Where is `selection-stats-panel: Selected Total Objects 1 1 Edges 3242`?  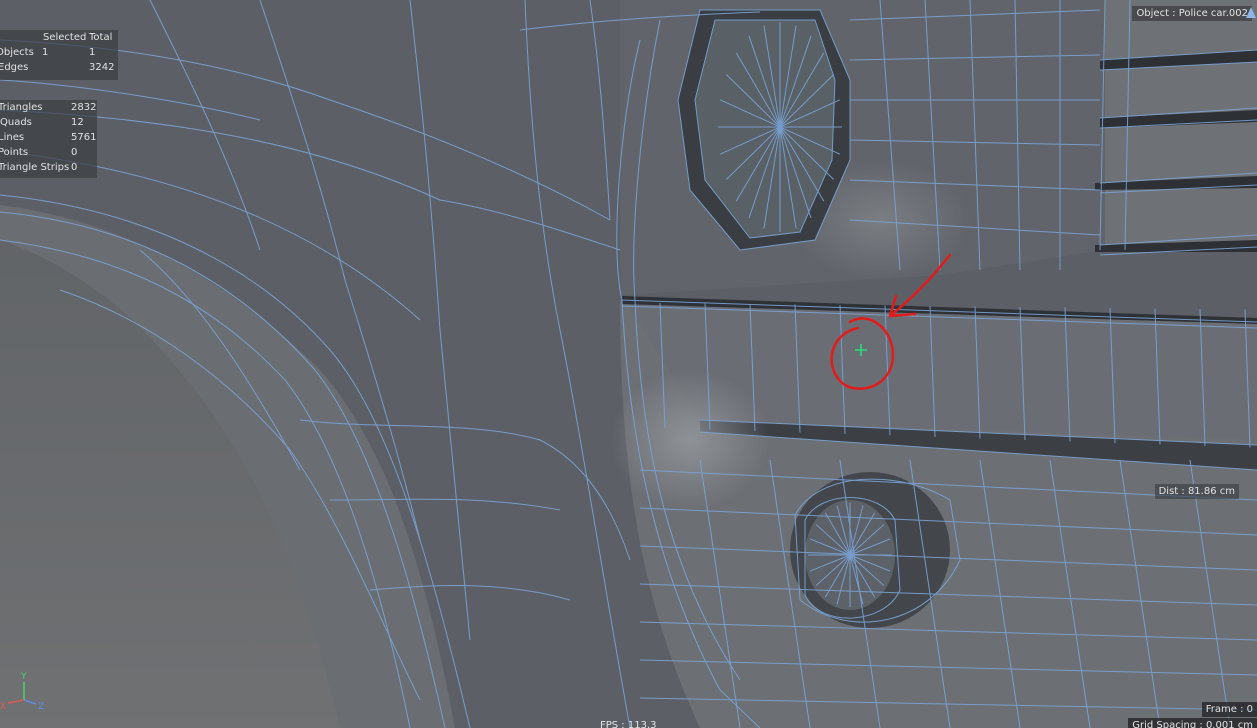 selection-stats-panel: Selected Total Objects 1 1 Edges 3242 is located at coordinates (59, 55).